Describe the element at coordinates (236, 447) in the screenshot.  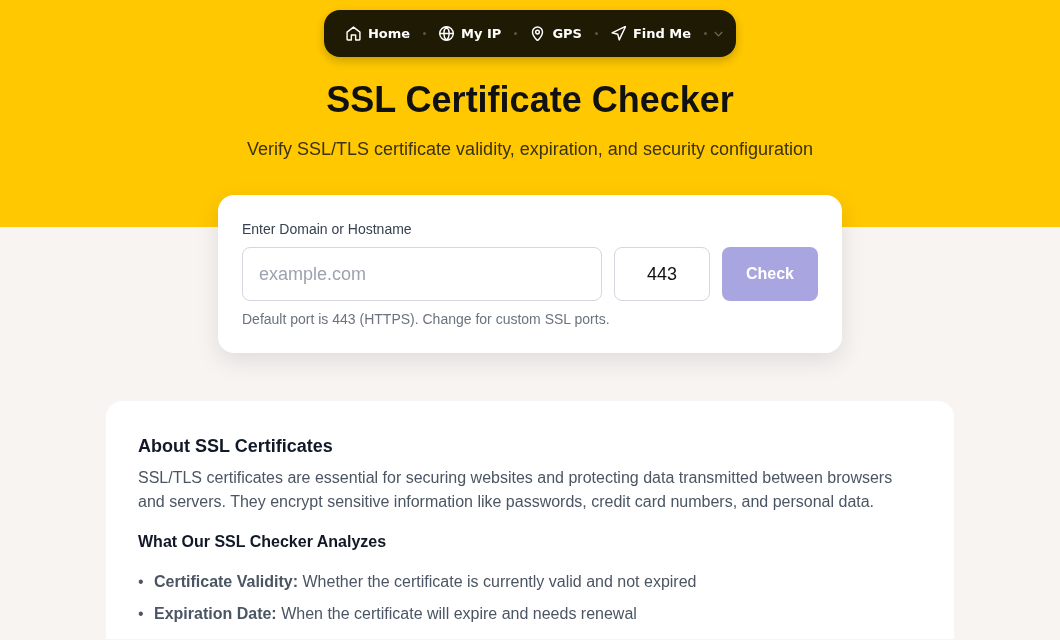
I see `section-heading: About SSL Certificates` at that location.